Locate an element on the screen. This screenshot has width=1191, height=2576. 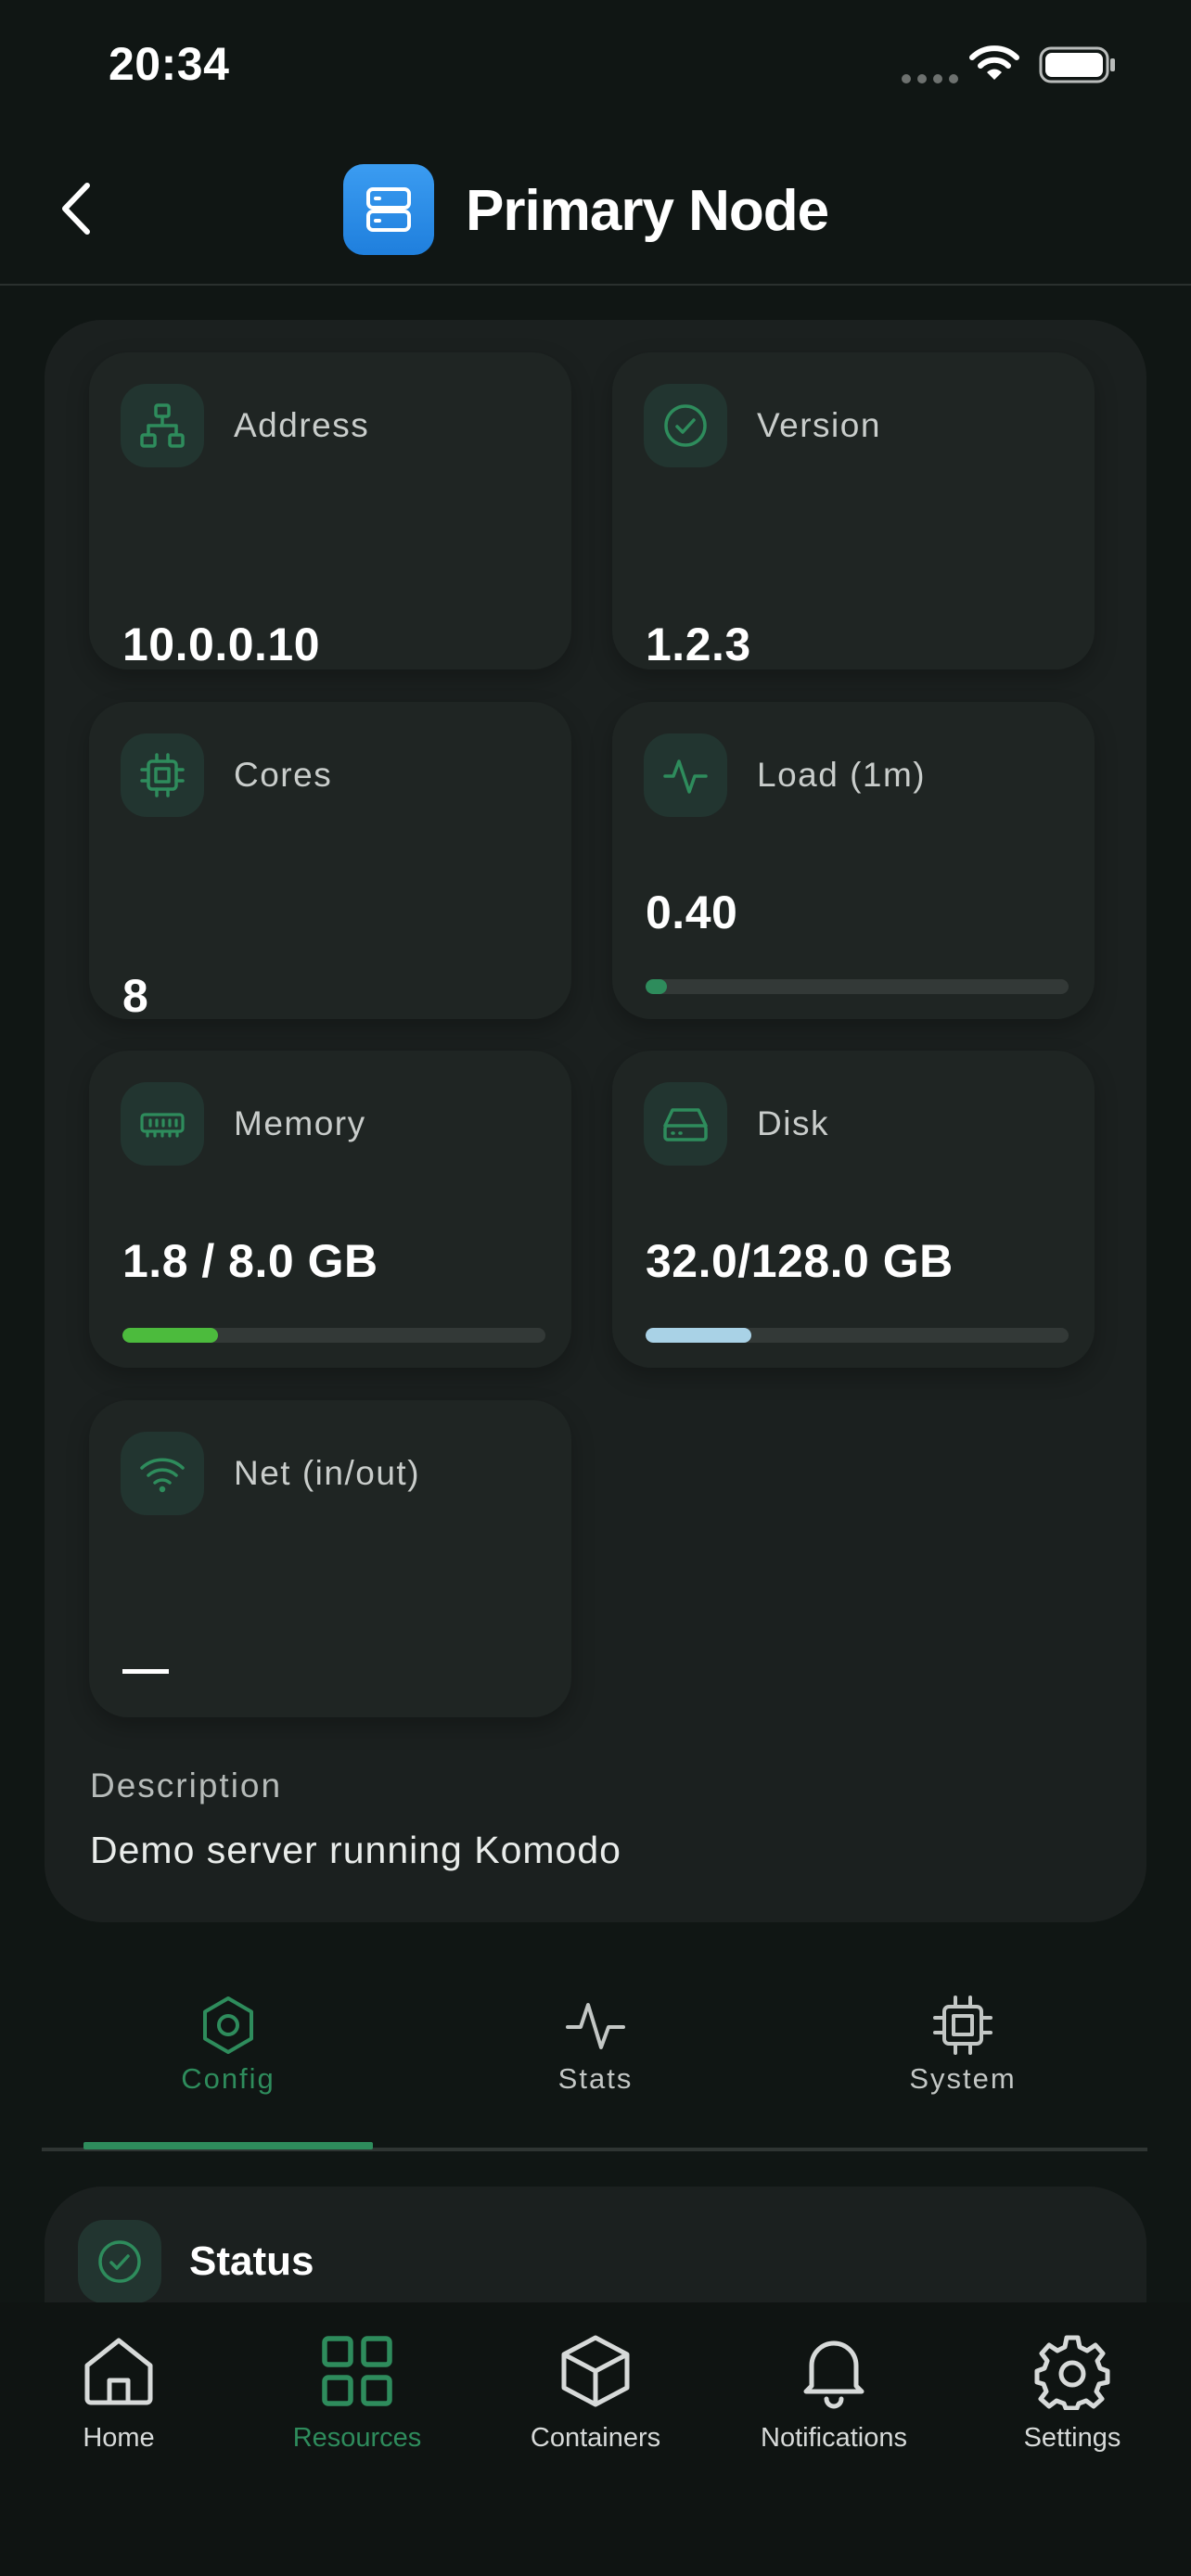
disk-label: Disk is located at coordinates (793, 1123).